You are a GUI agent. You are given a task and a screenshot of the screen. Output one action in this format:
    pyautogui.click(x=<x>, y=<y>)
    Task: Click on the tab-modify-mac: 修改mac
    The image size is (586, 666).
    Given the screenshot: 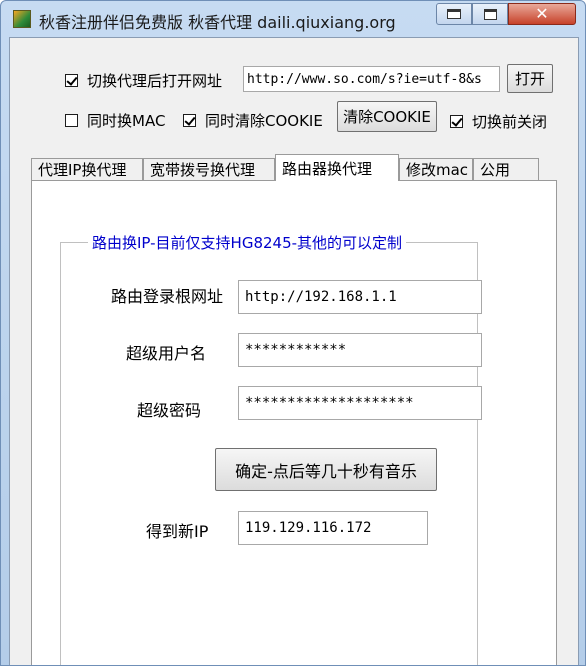 What is the action you would take?
    pyautogui.click(x=436, y=169)
    